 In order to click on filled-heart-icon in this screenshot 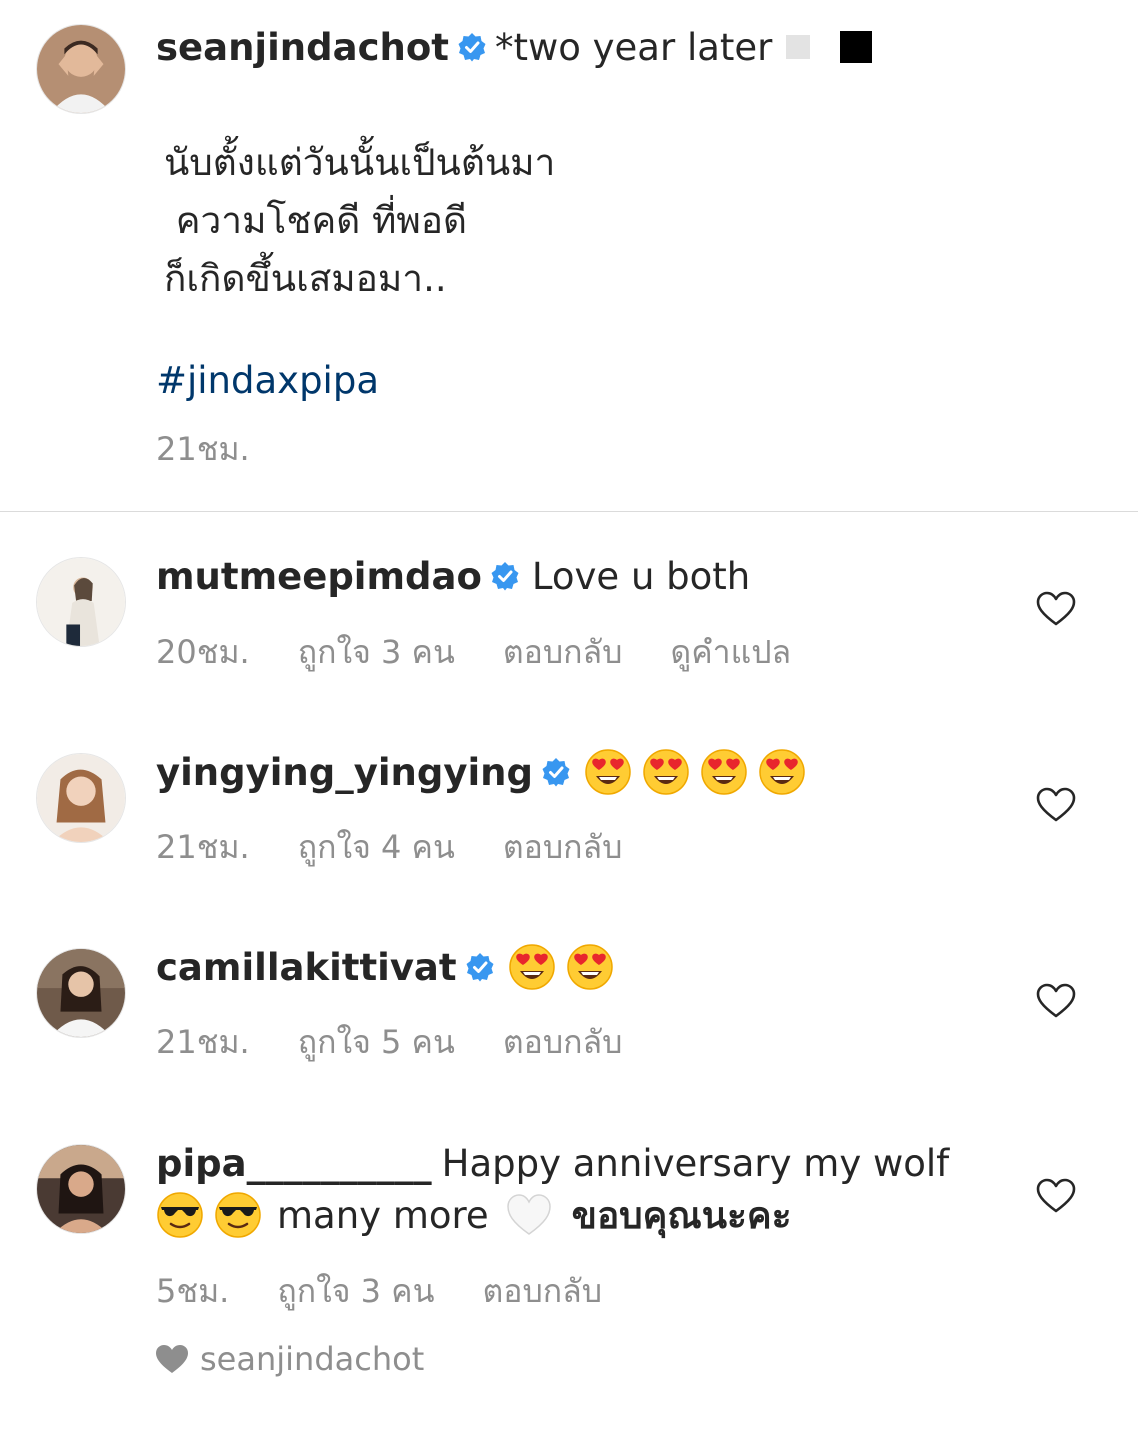, I will do `click(172, 1359)`.